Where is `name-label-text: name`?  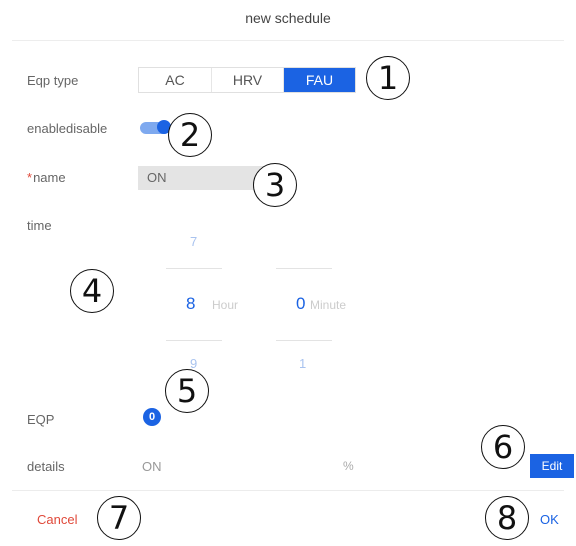
name-label-text: name is located at coordinates (49, 177).